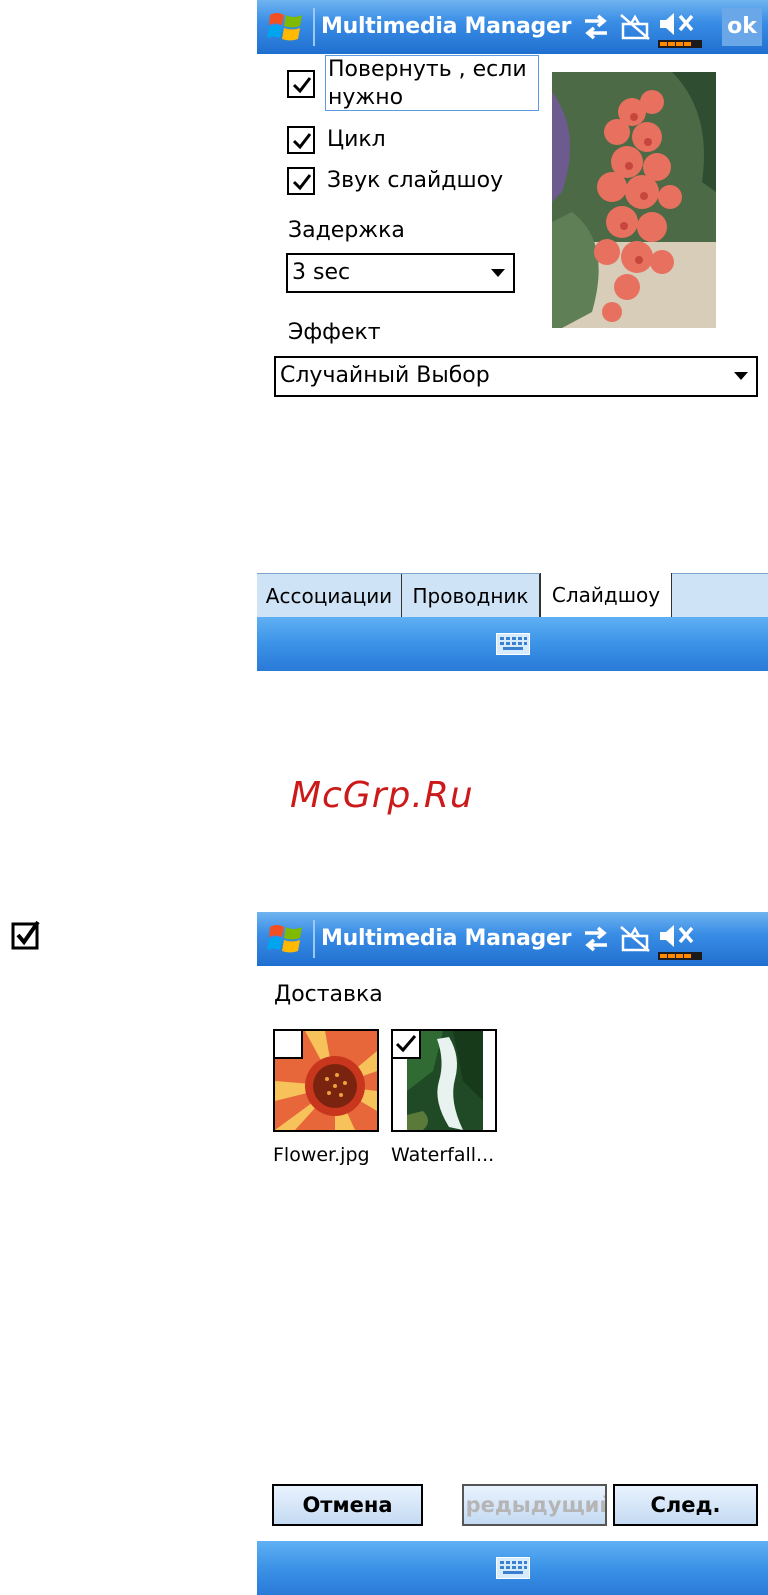 The image size is (768, 1595). What do you see at coordinates (685, 1505) in the screenshot?
I see `next-button: След.` at bounding box center [685, 1505].